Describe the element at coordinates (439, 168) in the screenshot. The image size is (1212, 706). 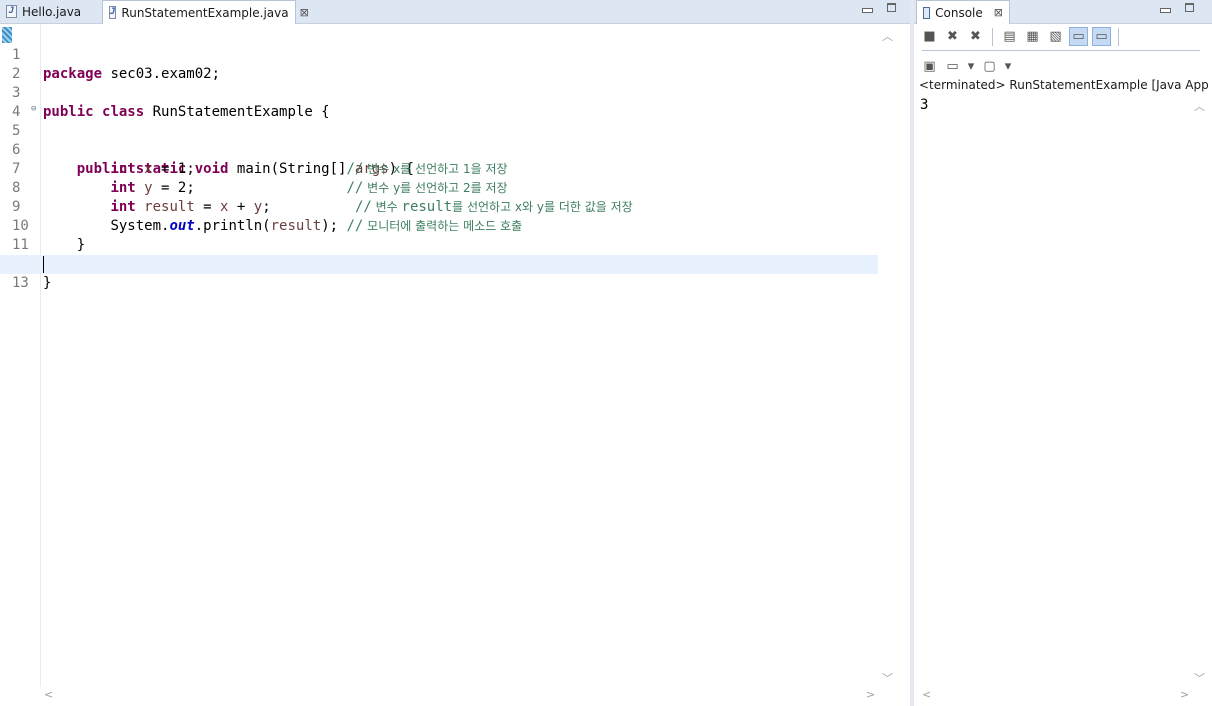
I see `code-line: 7 int y = 2; // 변수 y를 선언하고 2를 저장` at that location.